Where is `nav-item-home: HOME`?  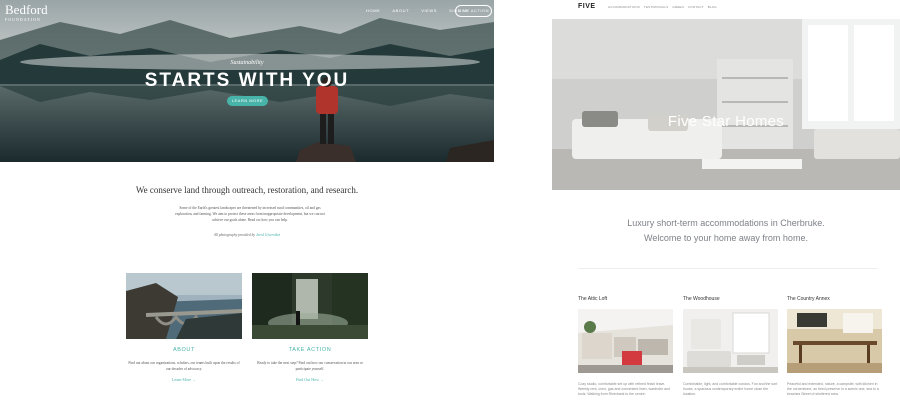
nav-item-home: HOME is located at coordinates (373, 10).